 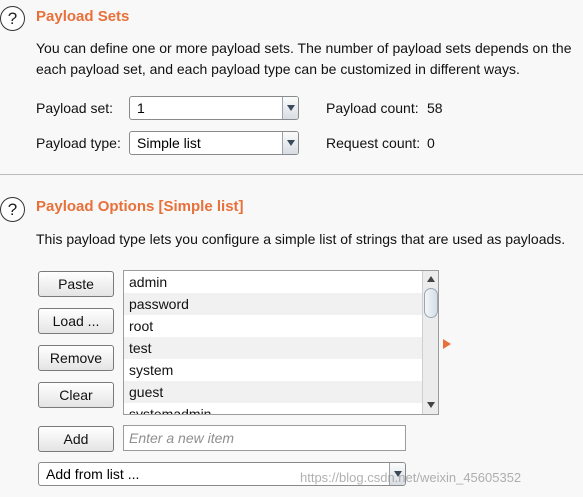 I want to click on payload-count-value: 58, so click(x=435, y=108).